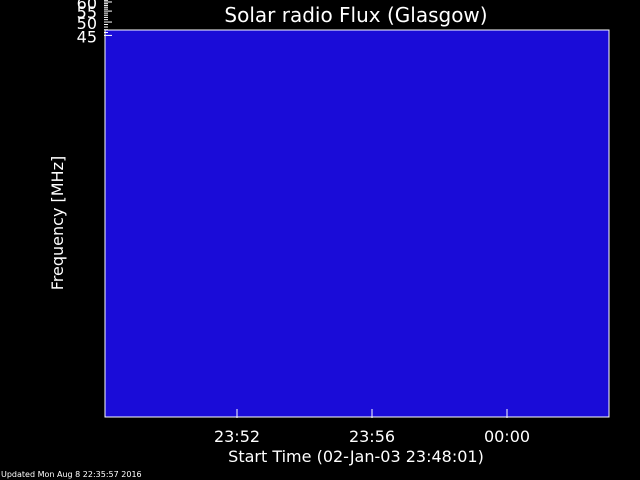 The image size is (640, 480). I want to click on y-tick-label: 60, so click(87, 6).